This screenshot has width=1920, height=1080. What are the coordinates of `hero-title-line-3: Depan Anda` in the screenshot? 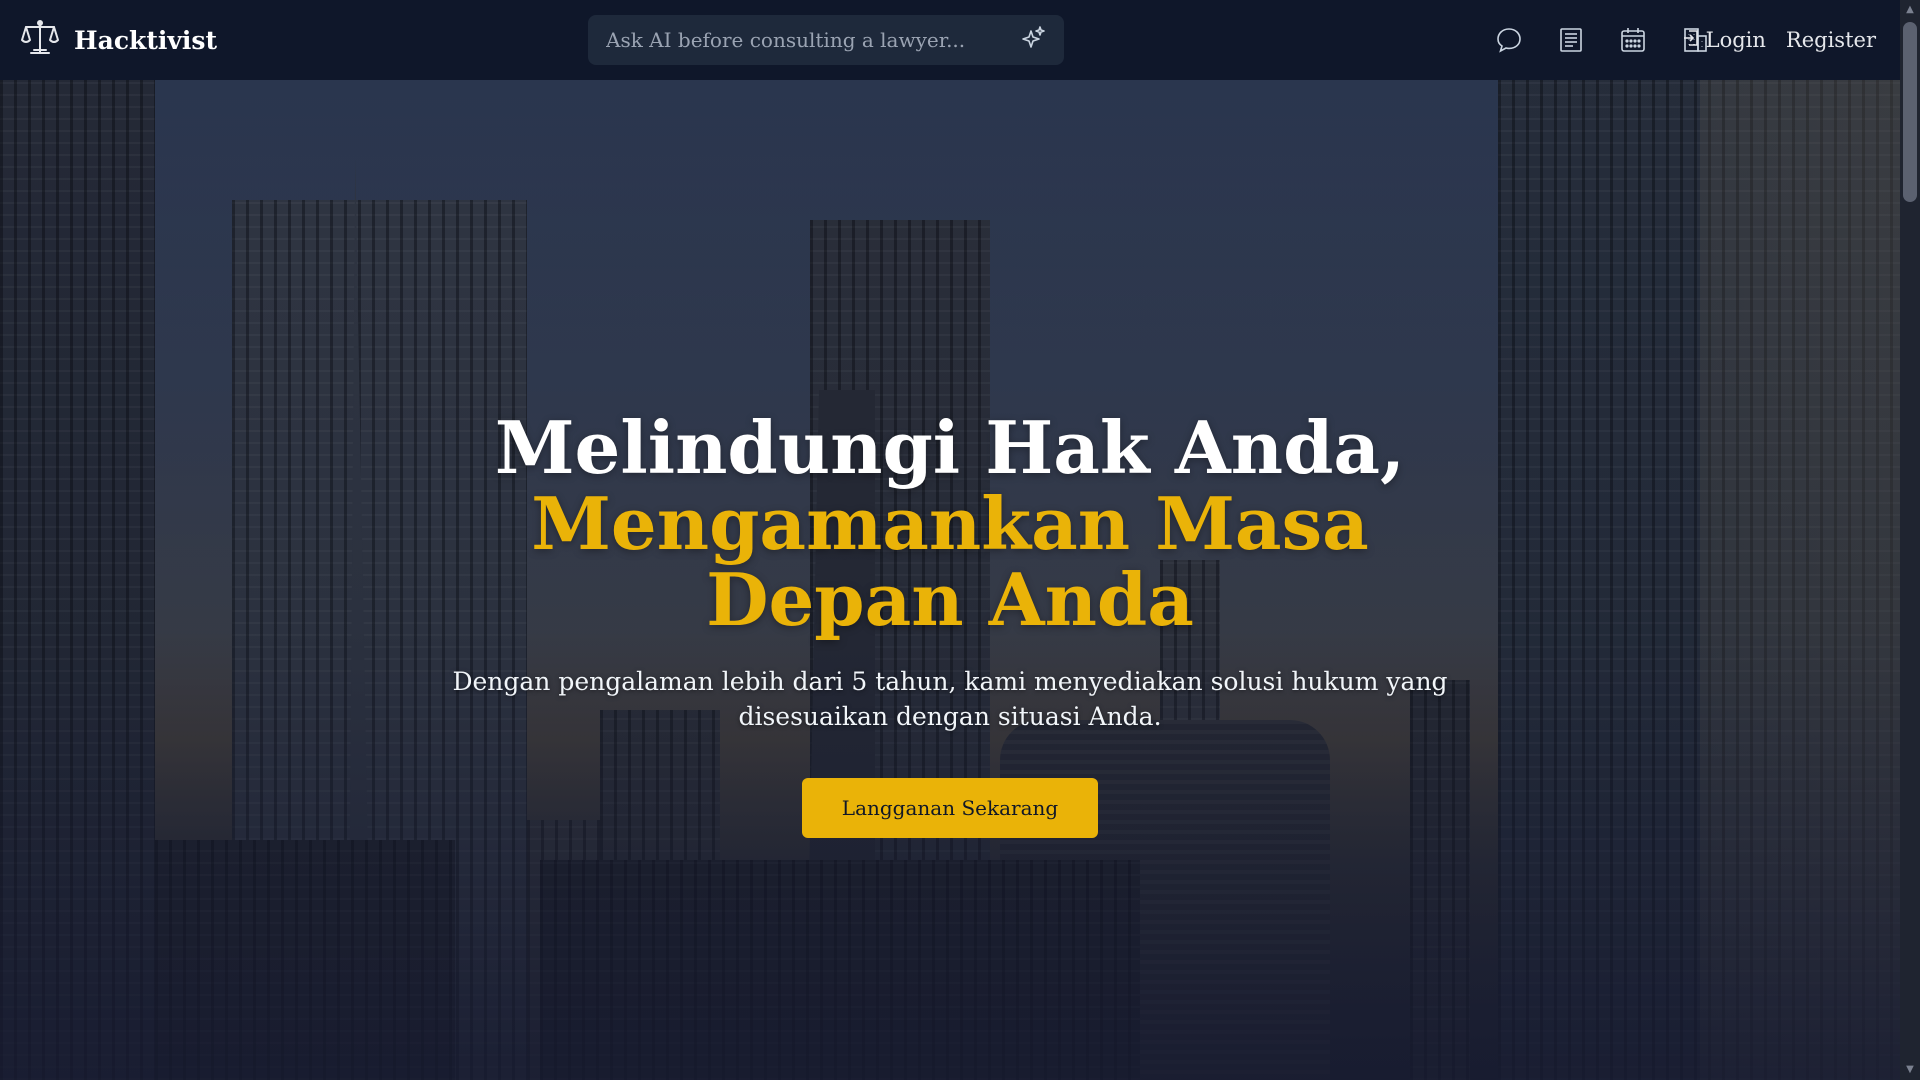 It's located at (950, 599).